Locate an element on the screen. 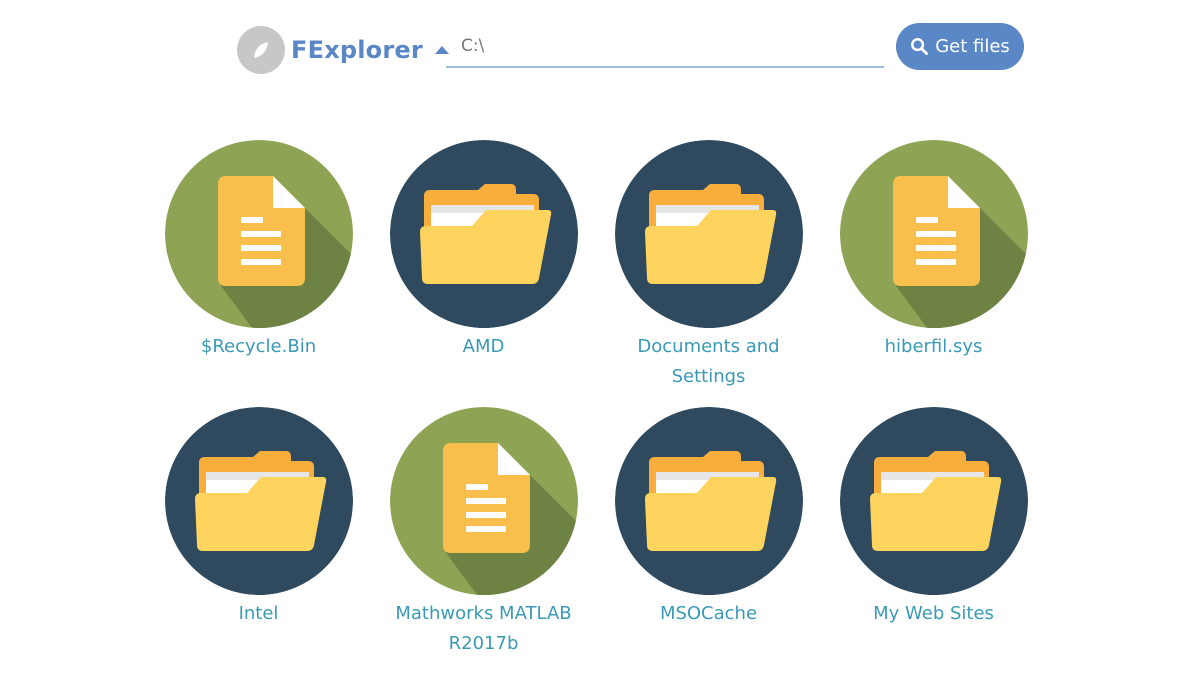 This screenshot has height=674, width=1177. item-label: Mathworks MATLAB R2017b is located at coordinates (483, 628).